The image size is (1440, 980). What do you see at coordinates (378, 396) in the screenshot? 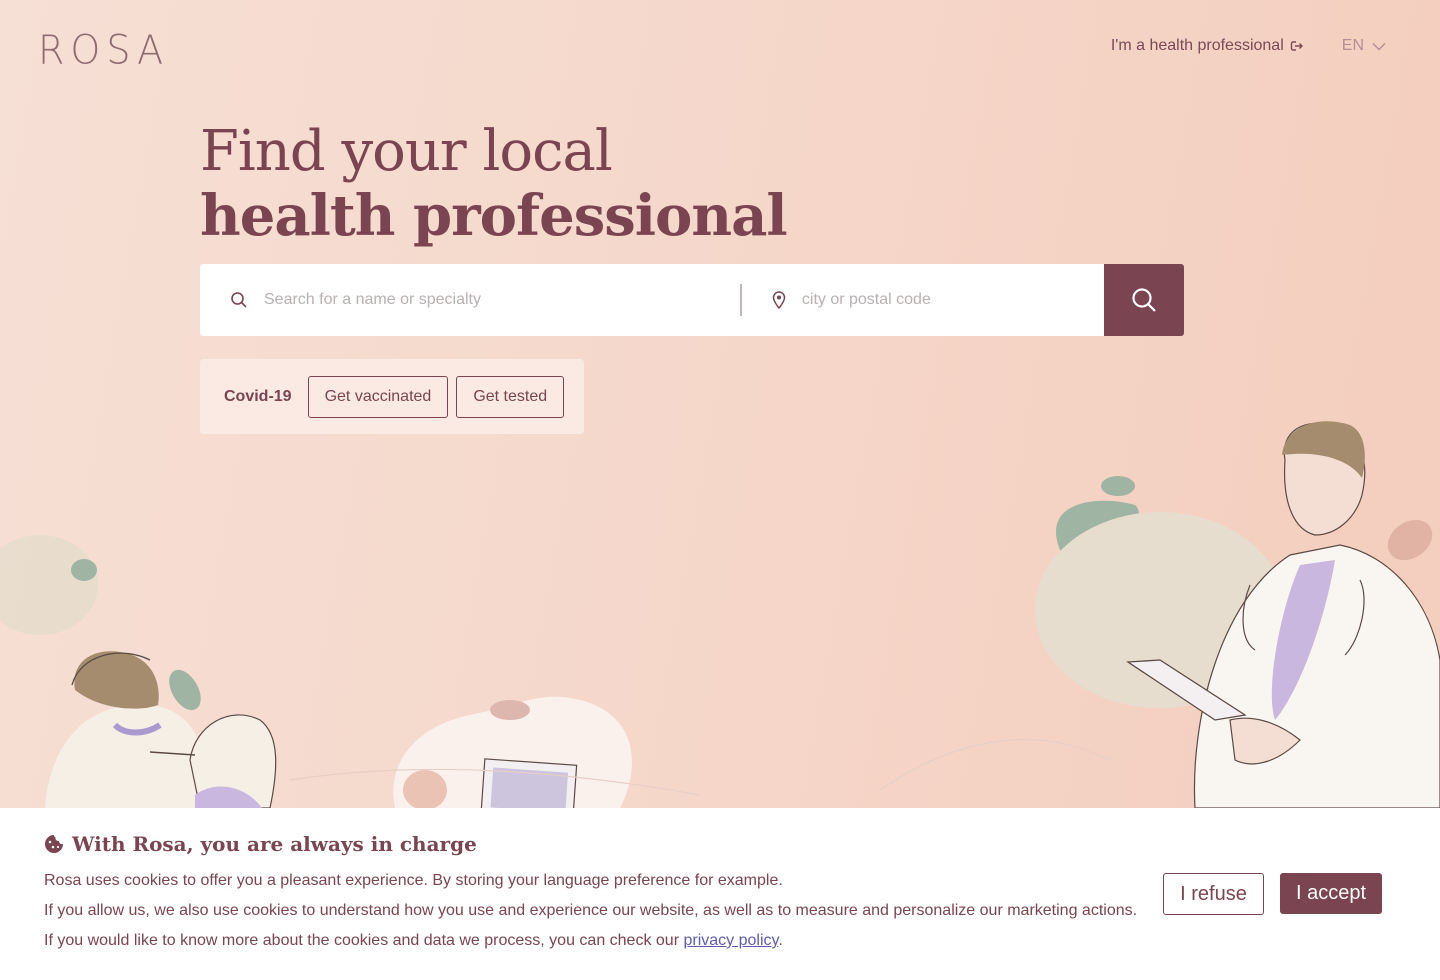
I see `get-vaccinated-button: Get vaccinated` at bounding box center [378, 396].